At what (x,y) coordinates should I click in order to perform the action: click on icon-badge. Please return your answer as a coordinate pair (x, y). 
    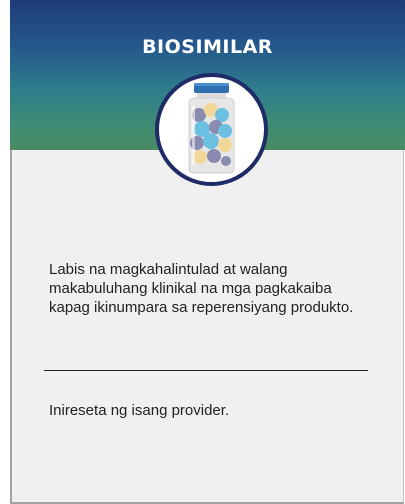
    Looking at the image, I should click on (211, 129).